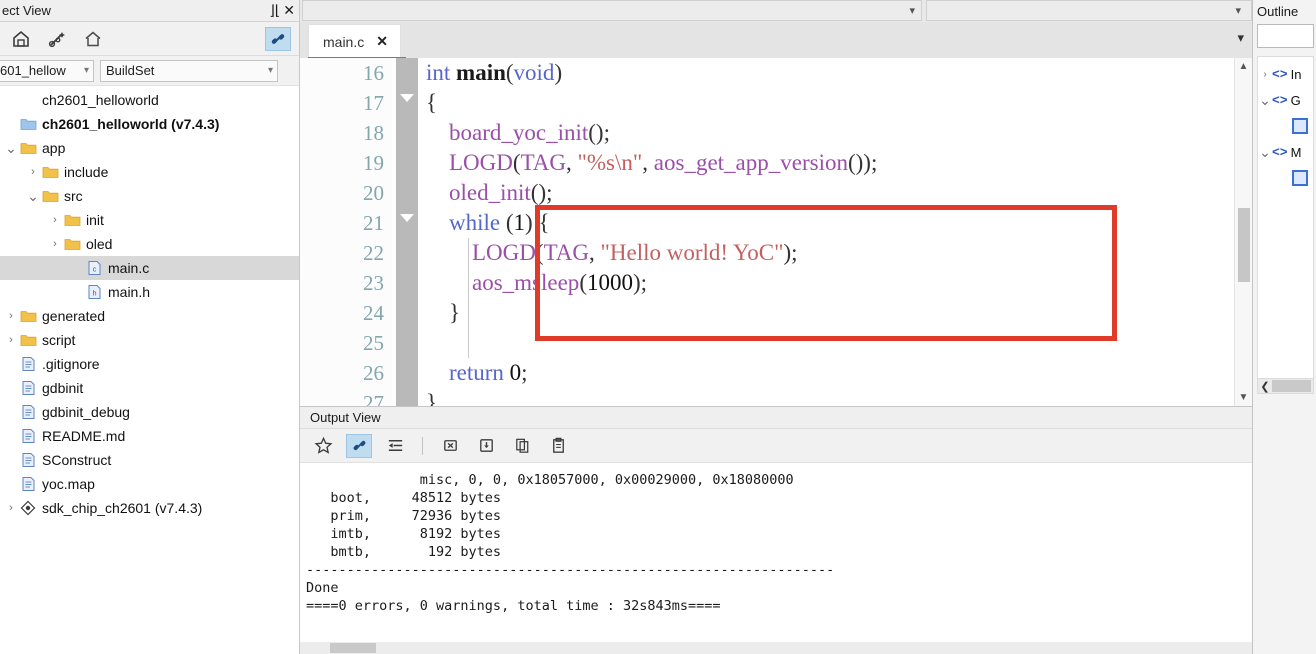 This screenshot has height=654, width=1316. What do you see at coordinates (274, 10) in the screenshot?
I see `dock-icon: ⌋⌊` at bounding box center [274, 10].